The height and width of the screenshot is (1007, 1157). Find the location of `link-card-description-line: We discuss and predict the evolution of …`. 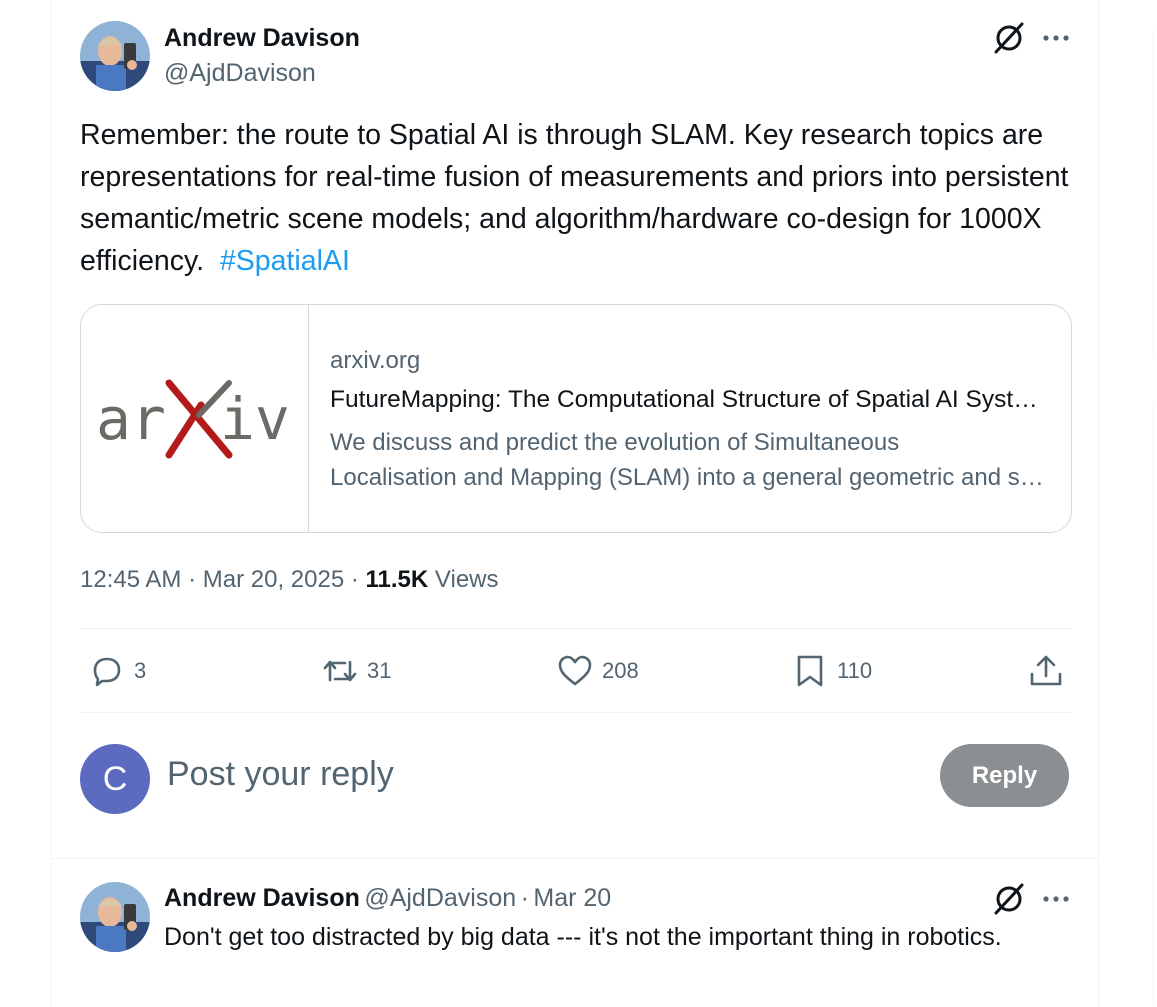

link-card-description-line: We discuss and predict the evolution of … is located at coordinates (615, 442).